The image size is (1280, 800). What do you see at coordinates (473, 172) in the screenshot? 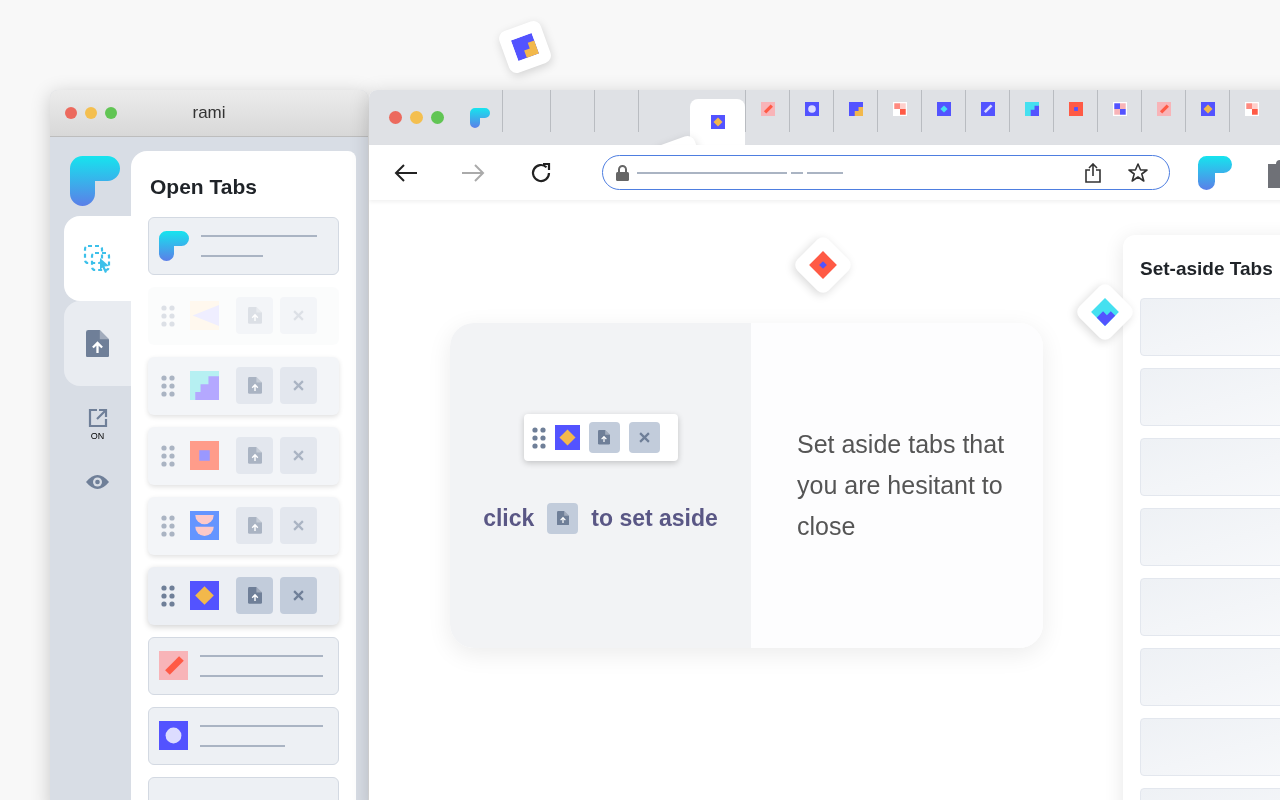
I see `forward-arrow-icon` at bounding box center [473, 172].